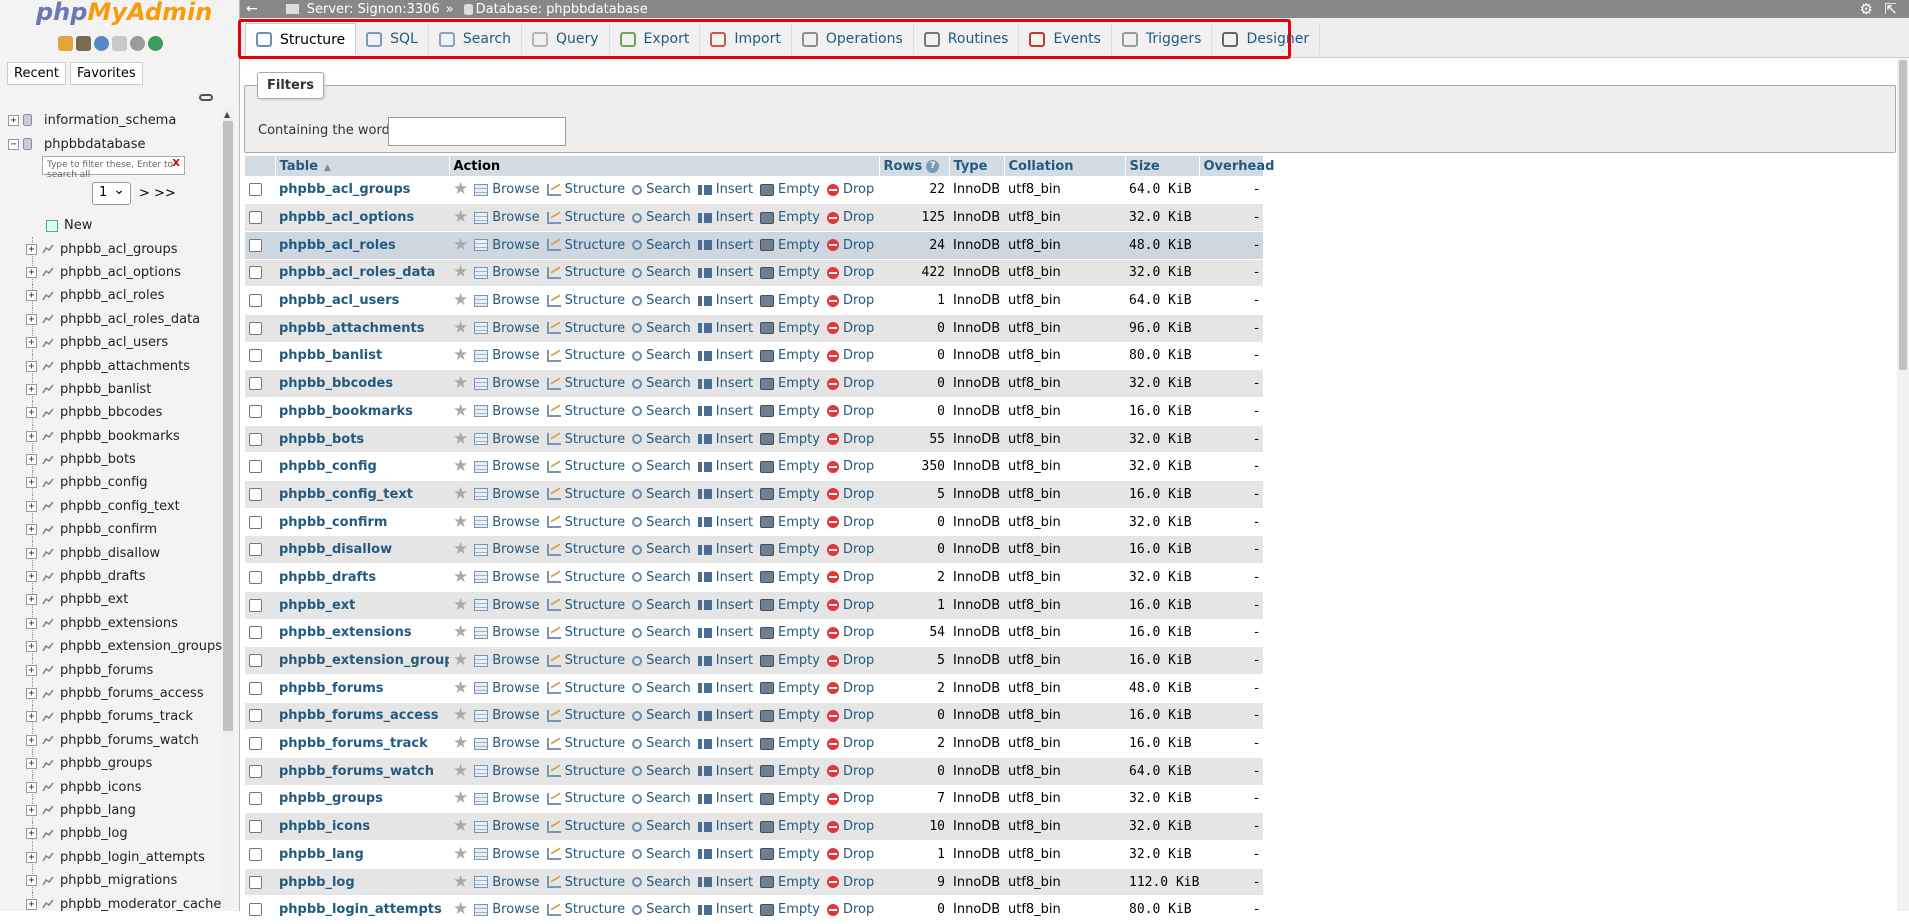 The height and width of the screenshot is (924, 1909). Describe the element at coordinates (1903, 484) in the screenshot. I see `main-scrollbar` at that location.